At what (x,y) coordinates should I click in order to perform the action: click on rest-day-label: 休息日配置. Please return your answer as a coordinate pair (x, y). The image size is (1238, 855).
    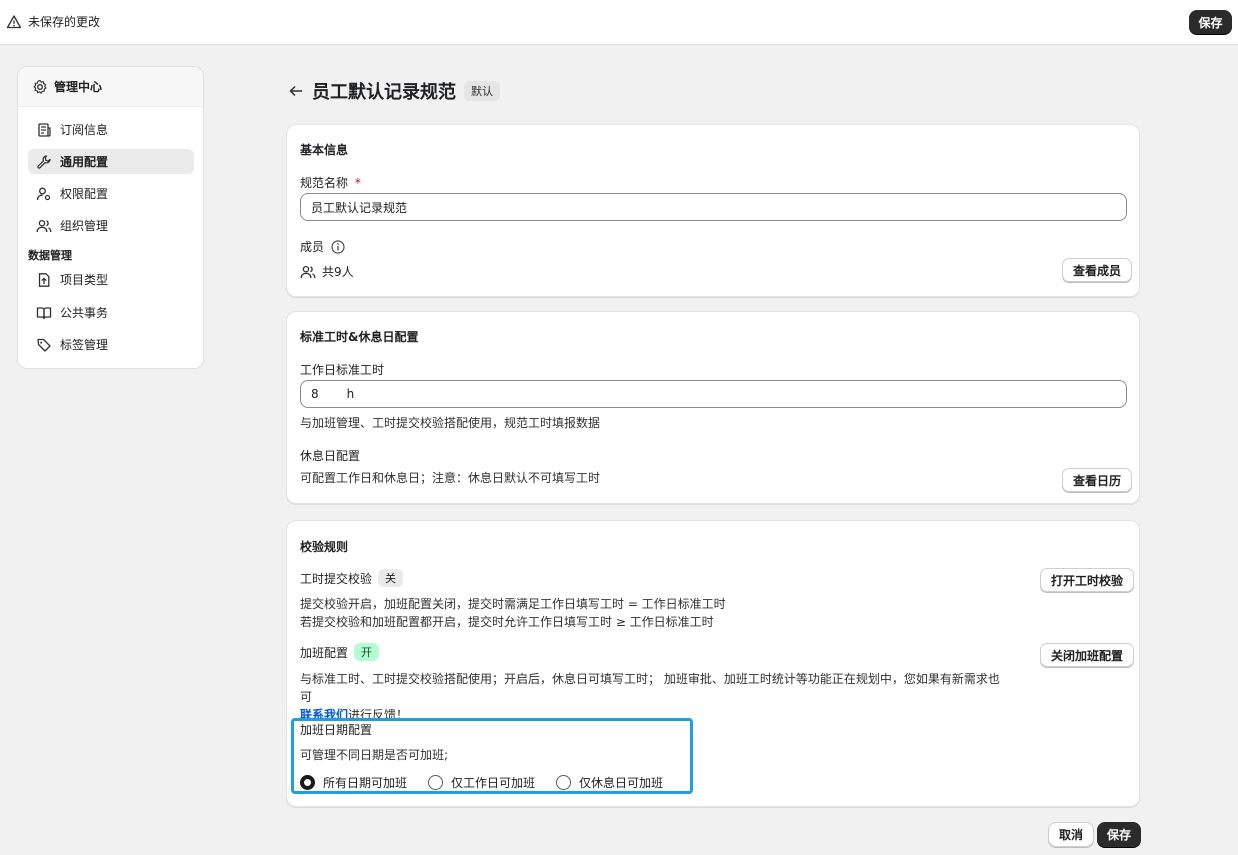
    Looking at the image, I should click on (330, 456).